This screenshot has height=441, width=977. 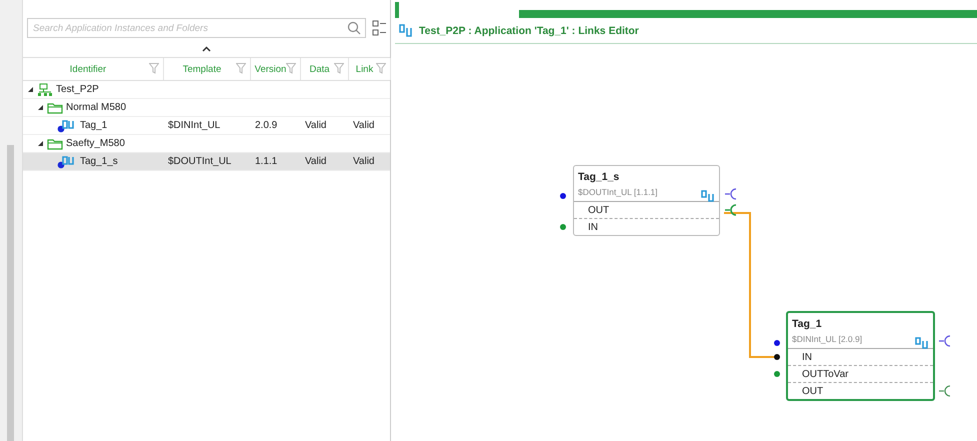 I want to click on block-title: Tag_1, so click(x=807, y=324).